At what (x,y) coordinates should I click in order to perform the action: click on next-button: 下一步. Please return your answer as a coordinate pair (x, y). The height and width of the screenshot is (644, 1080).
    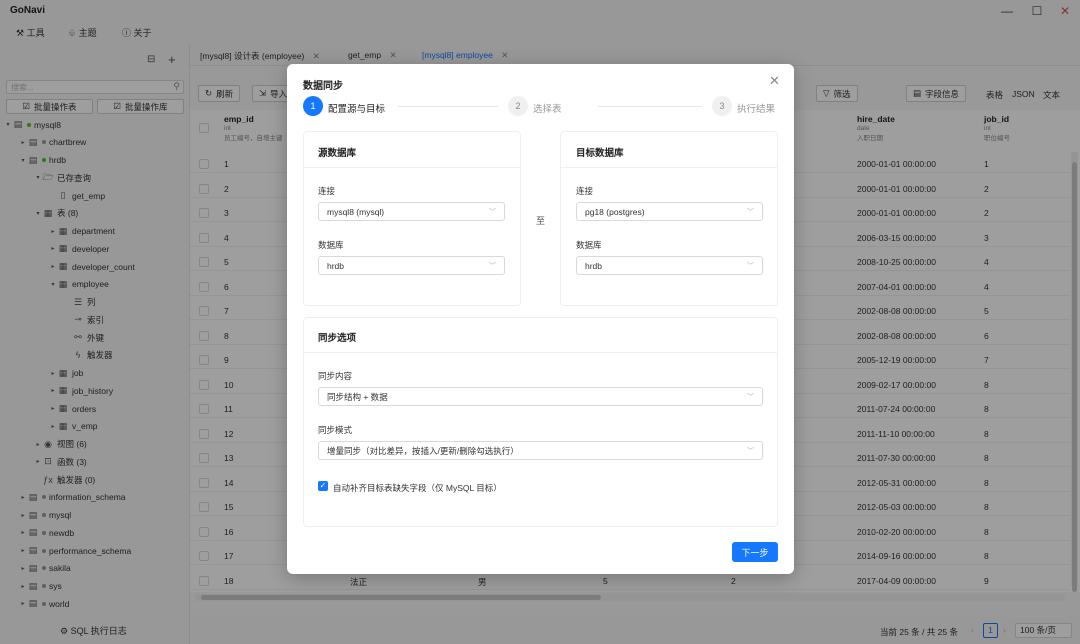
    Looking at the image, I should click on (755, 552).